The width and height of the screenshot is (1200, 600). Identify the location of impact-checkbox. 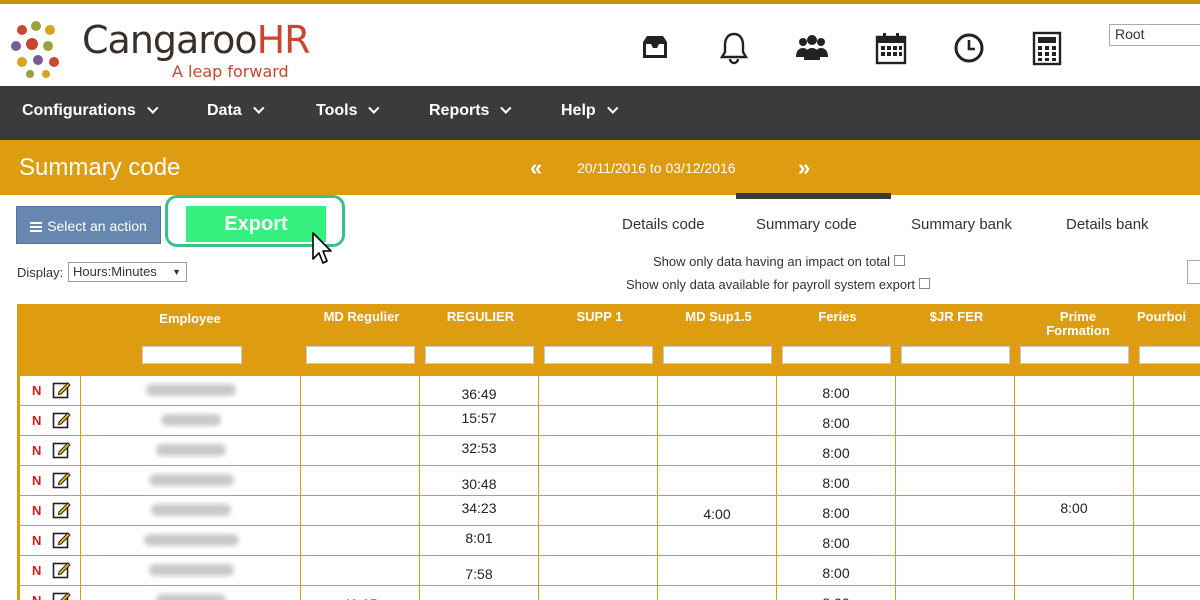
(900, 260).